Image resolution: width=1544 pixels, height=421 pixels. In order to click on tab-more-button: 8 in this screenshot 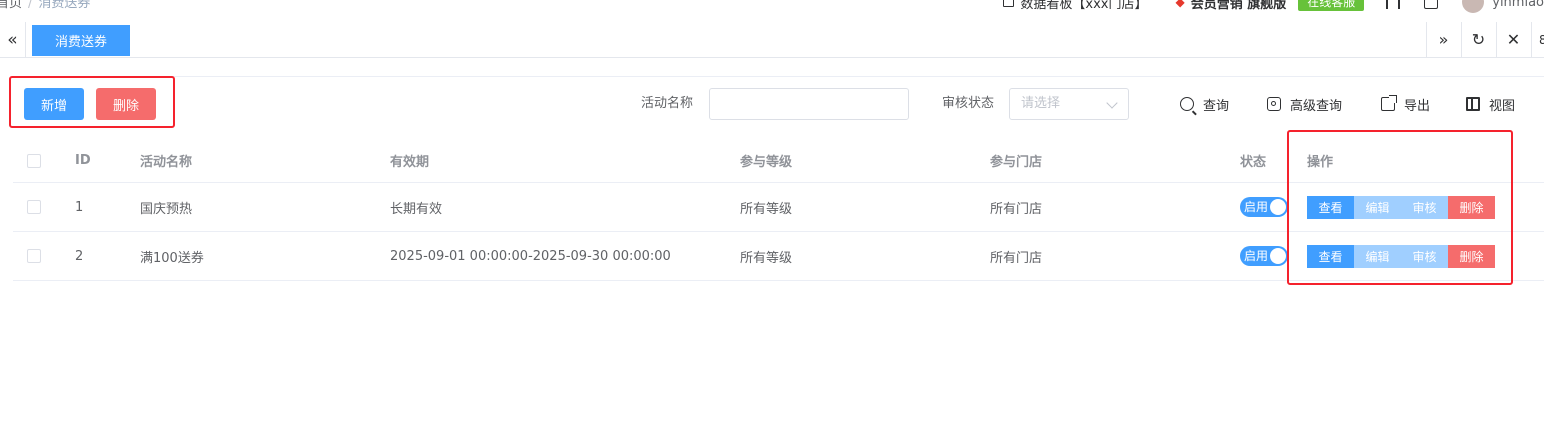, I will do `click(1537, 39)`.